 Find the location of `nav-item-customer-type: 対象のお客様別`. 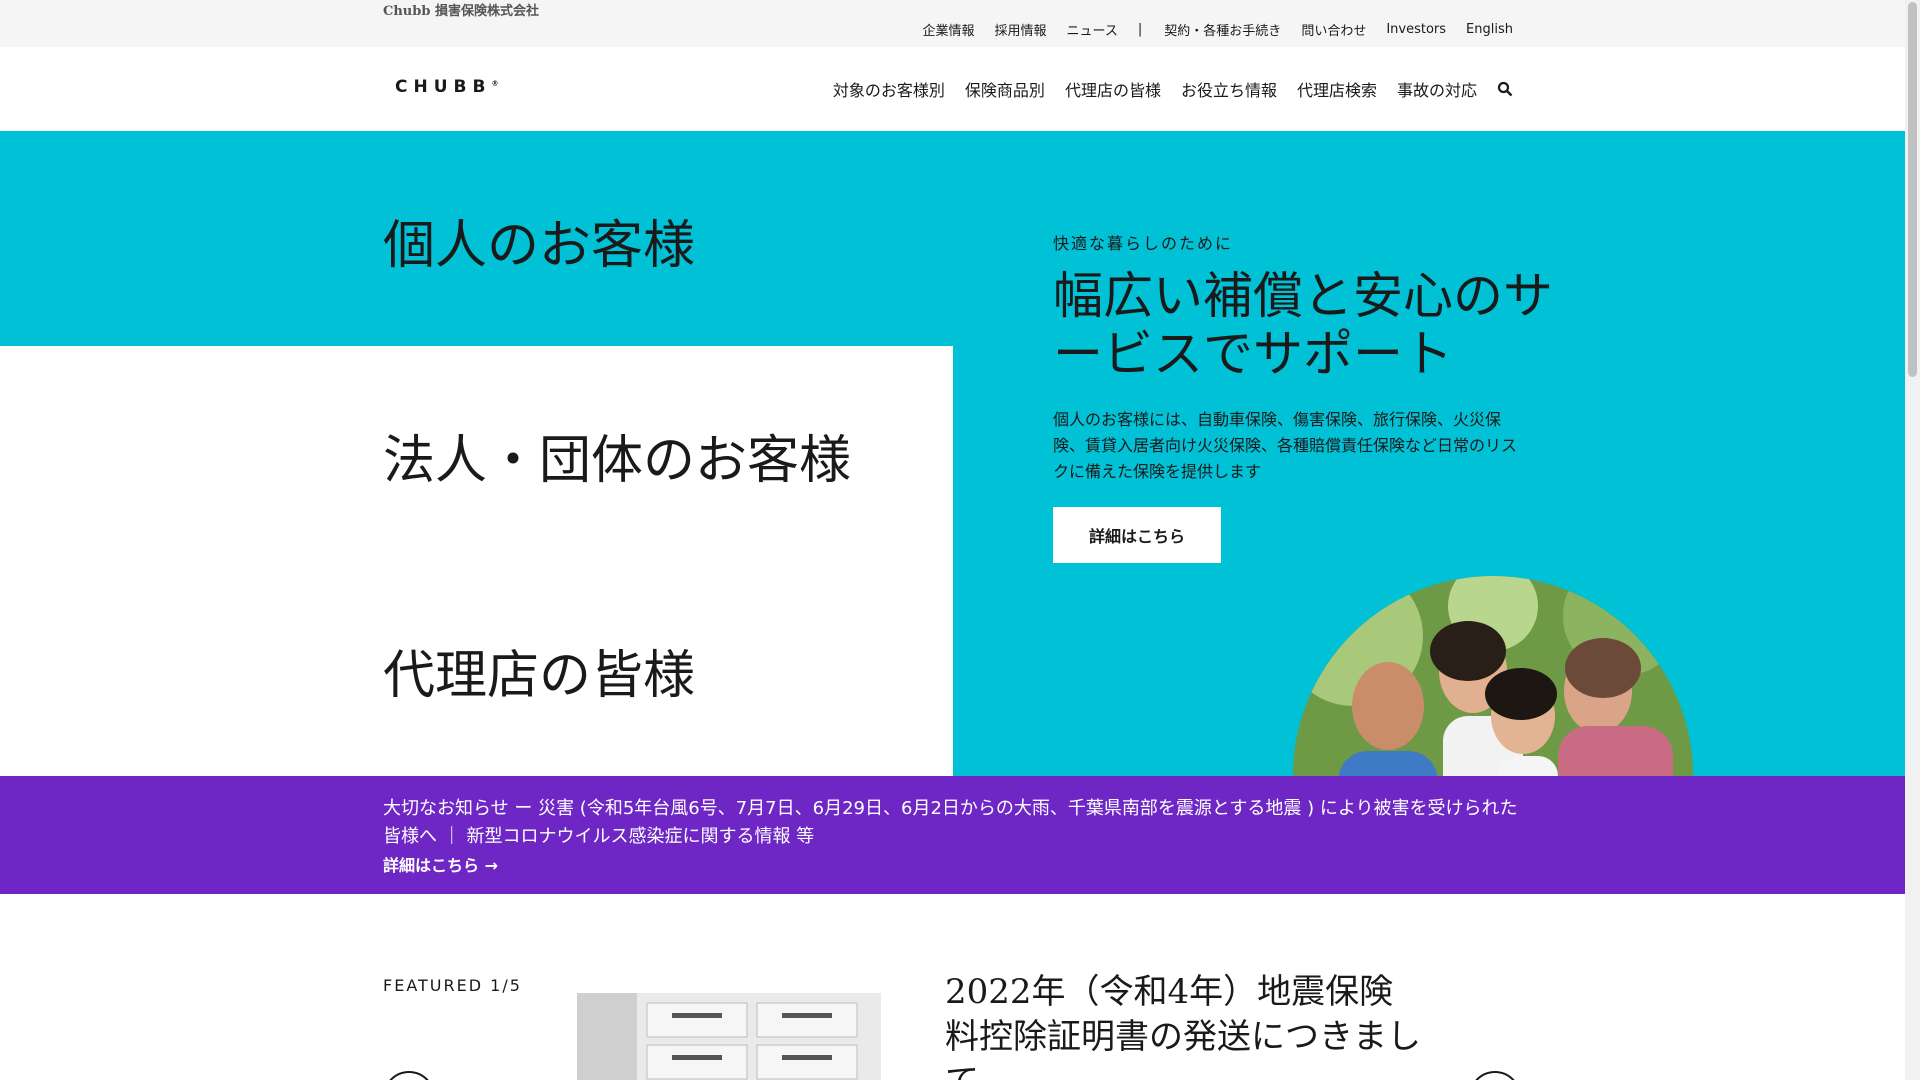

nav-item-customer-type: 対象のお客様別 is located at coordinates (889, 89).